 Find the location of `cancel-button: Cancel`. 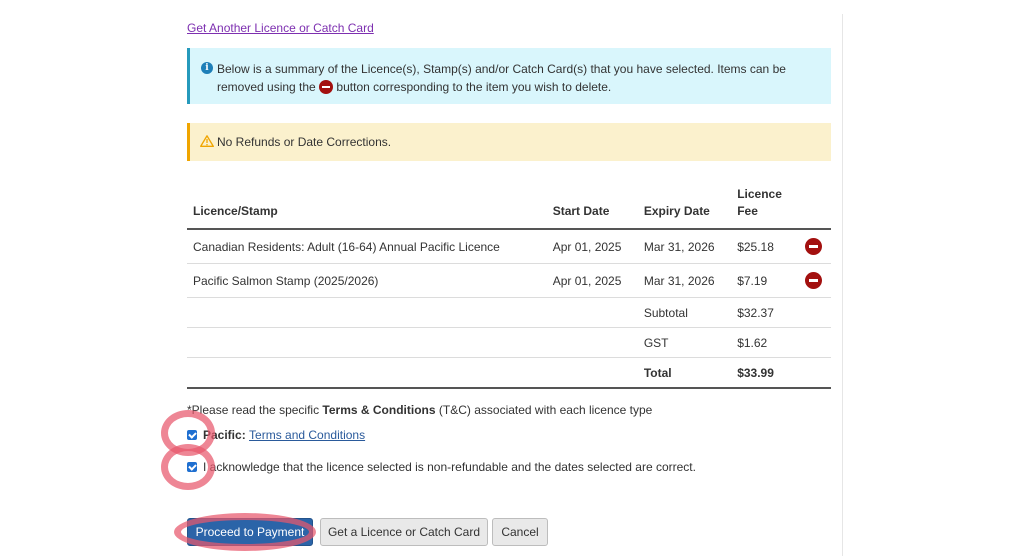

cancel-button: Cancel is located at coordinates (520, 532).